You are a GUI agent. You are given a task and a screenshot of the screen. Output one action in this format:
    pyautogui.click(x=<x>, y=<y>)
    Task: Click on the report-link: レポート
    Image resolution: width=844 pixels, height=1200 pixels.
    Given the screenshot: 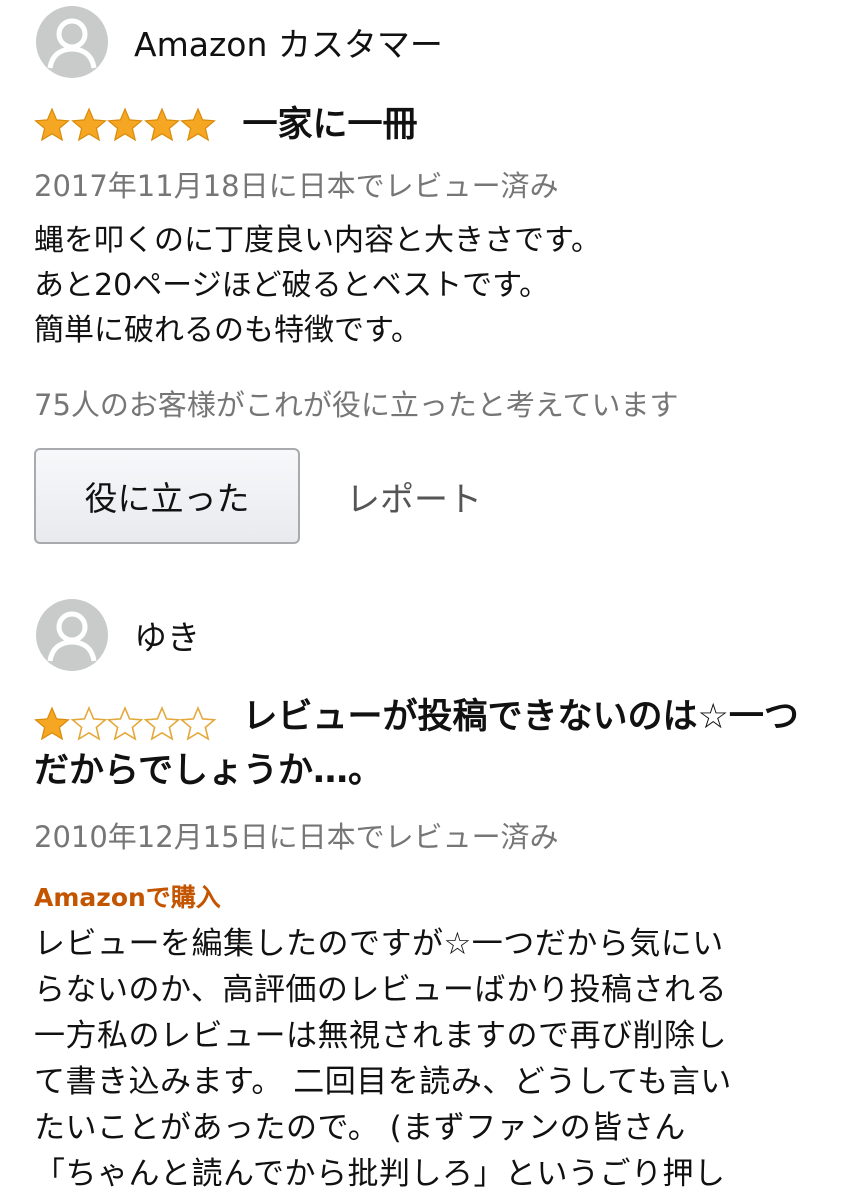 What is the action you would take?
    pyautogui.click(x=414, y=496)
    